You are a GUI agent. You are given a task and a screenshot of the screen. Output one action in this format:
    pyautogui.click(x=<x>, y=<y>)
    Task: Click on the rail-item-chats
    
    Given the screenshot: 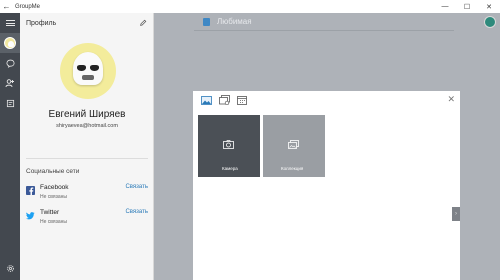 What is the action you would take?
    pyautogui.click(x=10, y=63)
    